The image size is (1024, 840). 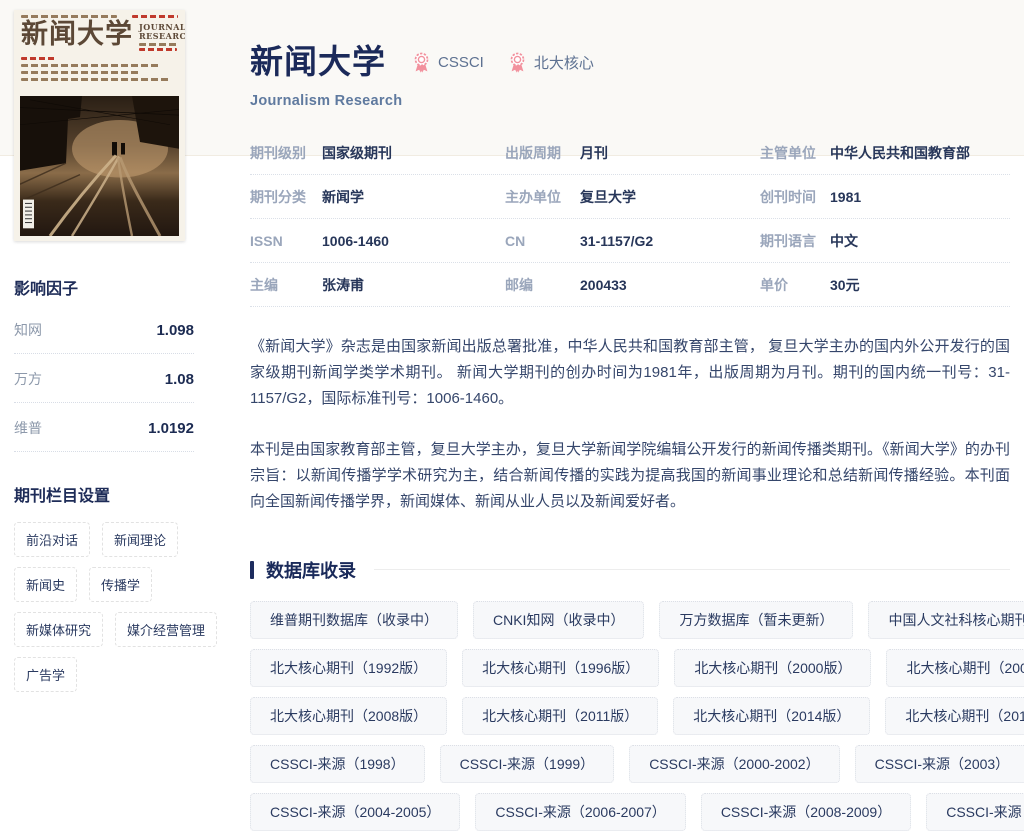 What do you see at coordinates (155, 16) in the screenshot?
I see `cover-issn-line` at bounding box center [155, 16].